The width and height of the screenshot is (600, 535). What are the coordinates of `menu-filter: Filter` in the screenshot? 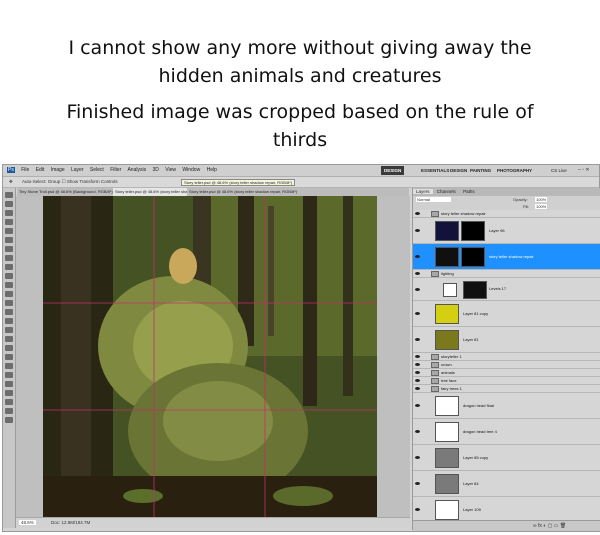 It's located at (115, 170).